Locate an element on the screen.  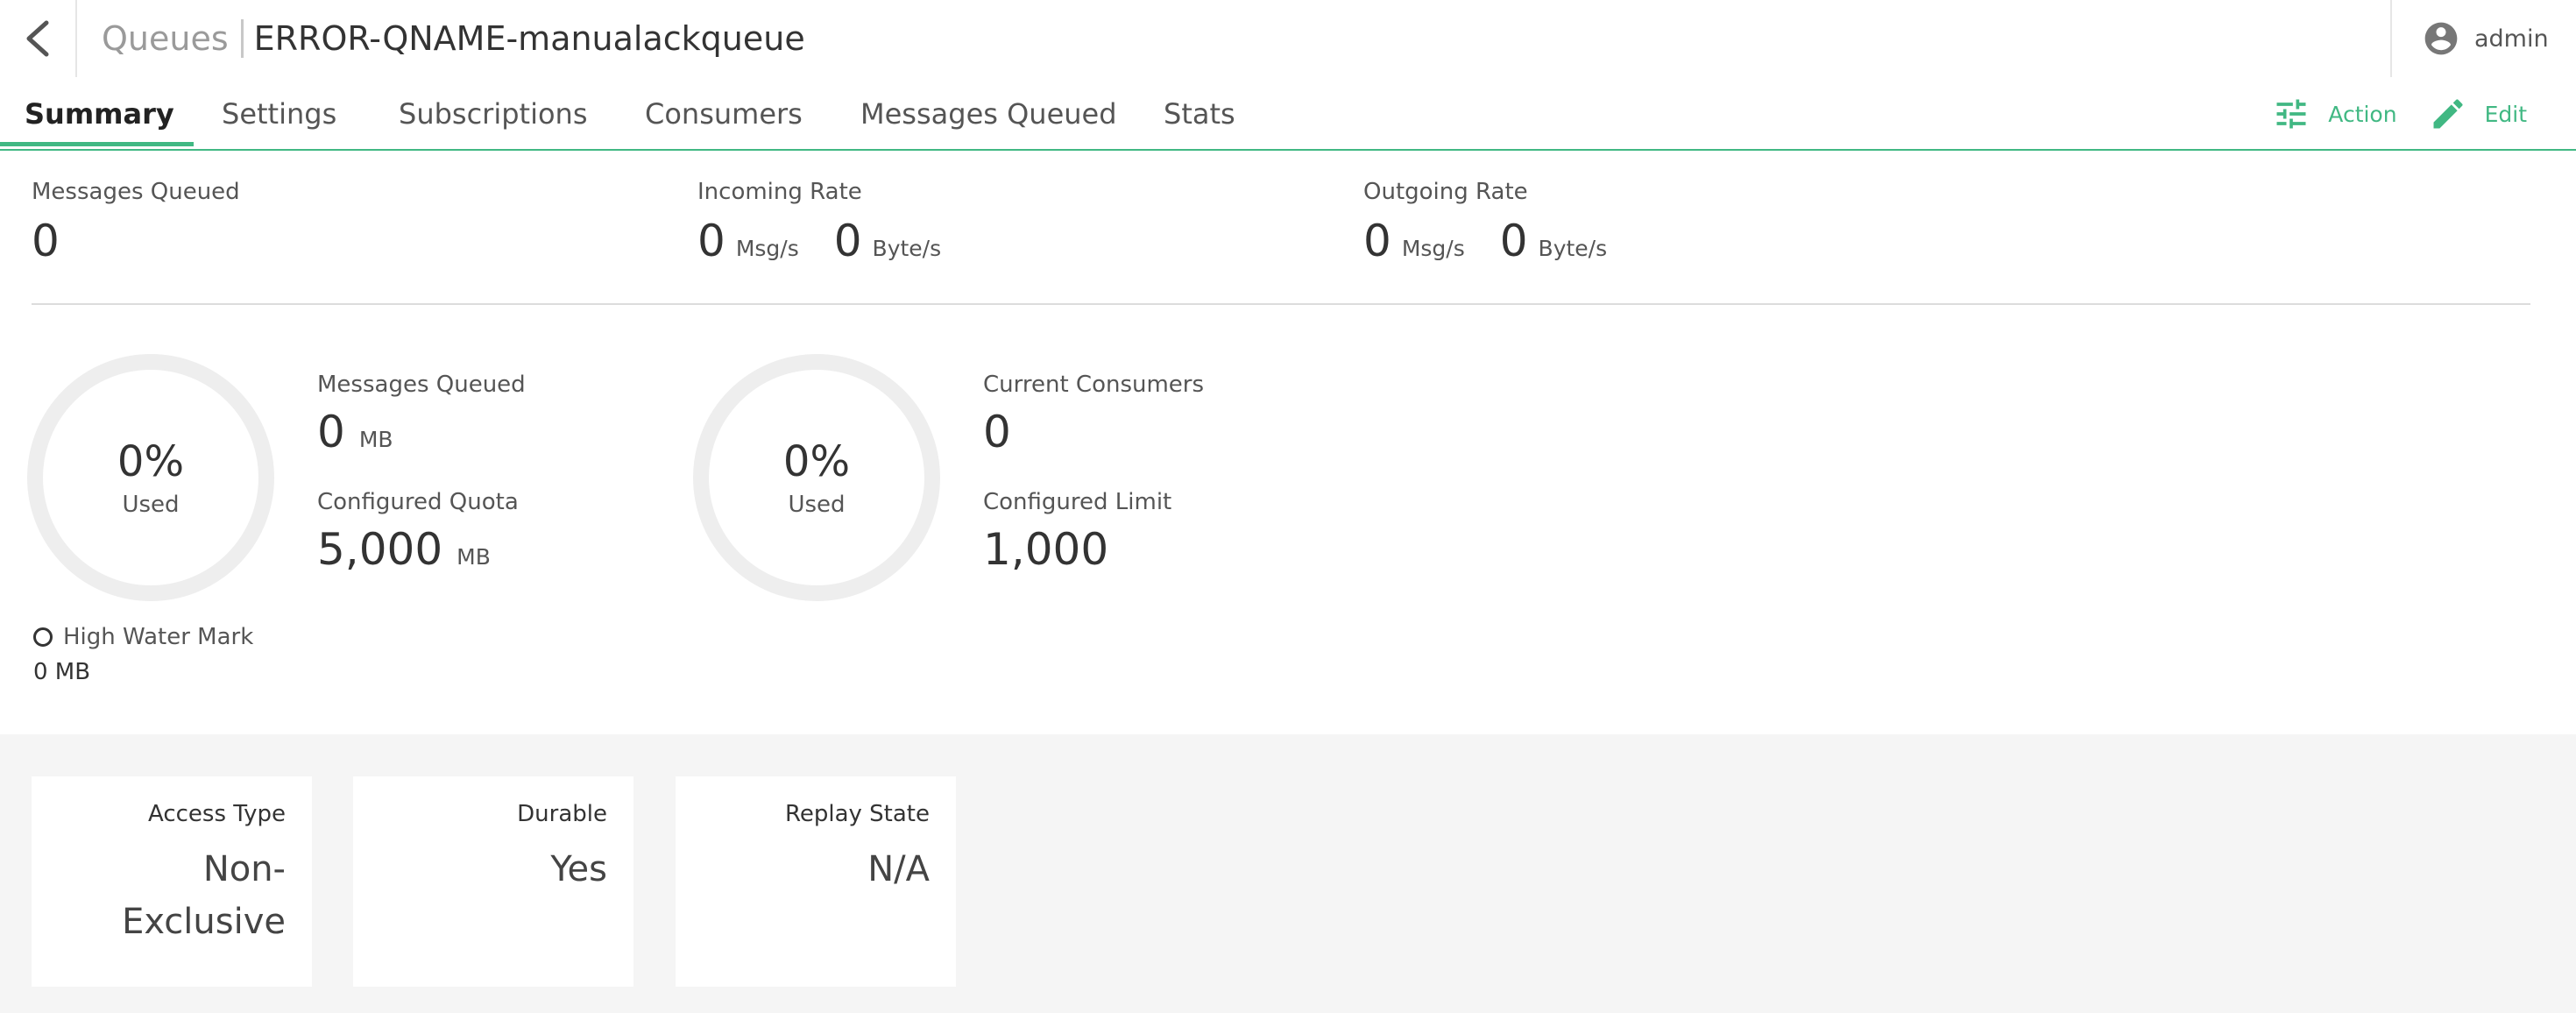
stat-incoming-rate: Incoming Rate 0 Msg/s 0 Byte/s is located at coordinates (836, 222).